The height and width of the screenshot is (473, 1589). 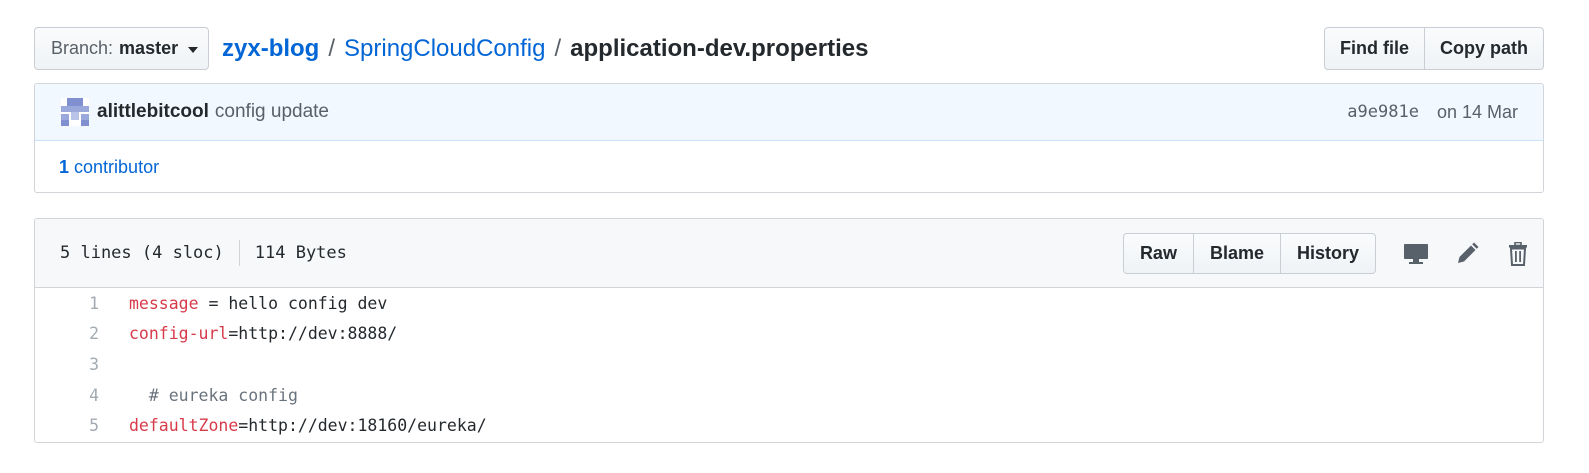 I want to click on file-lines-info: 5 lines (4 sloc), so click(x=142, y=253).